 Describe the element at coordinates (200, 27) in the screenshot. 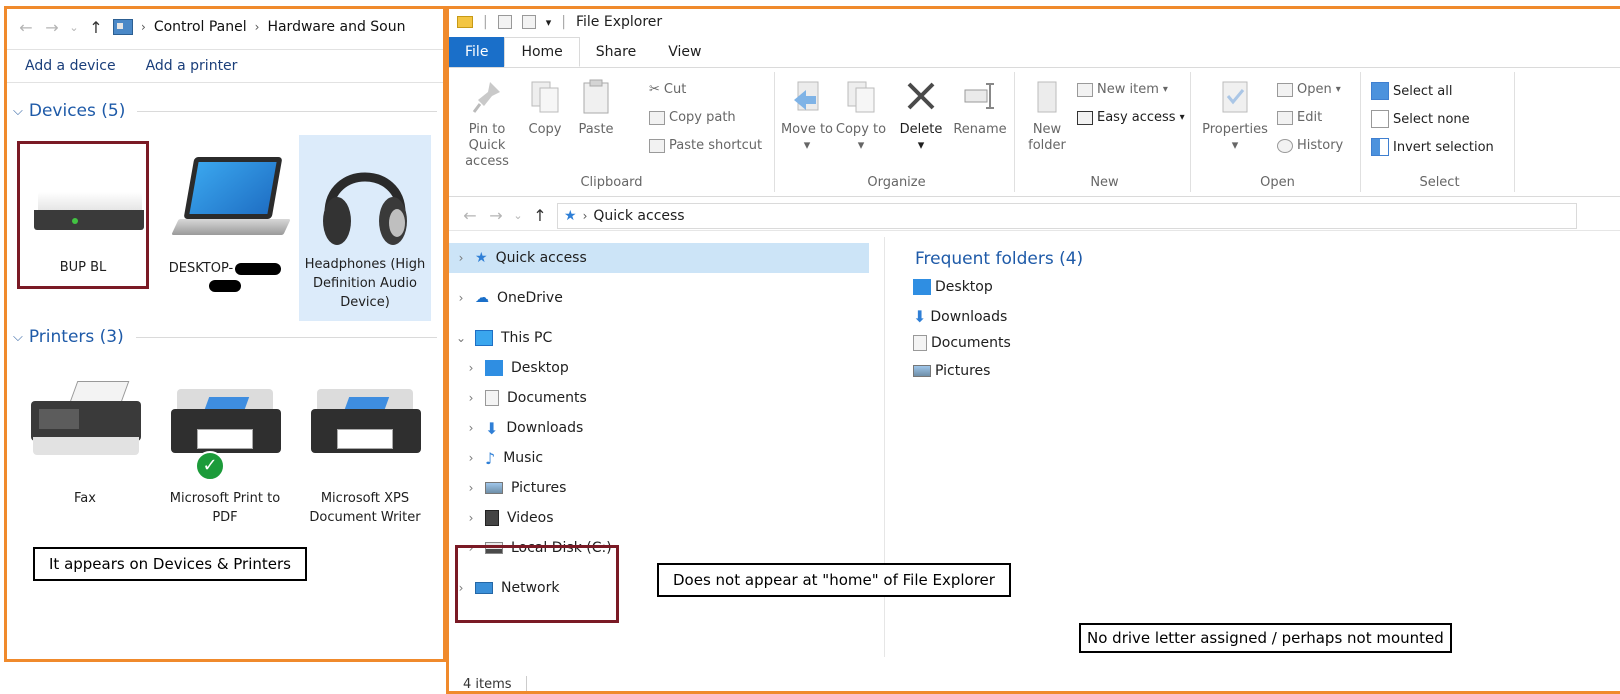

I see `breadcrumb-control-panel: Control Panel` at that location.